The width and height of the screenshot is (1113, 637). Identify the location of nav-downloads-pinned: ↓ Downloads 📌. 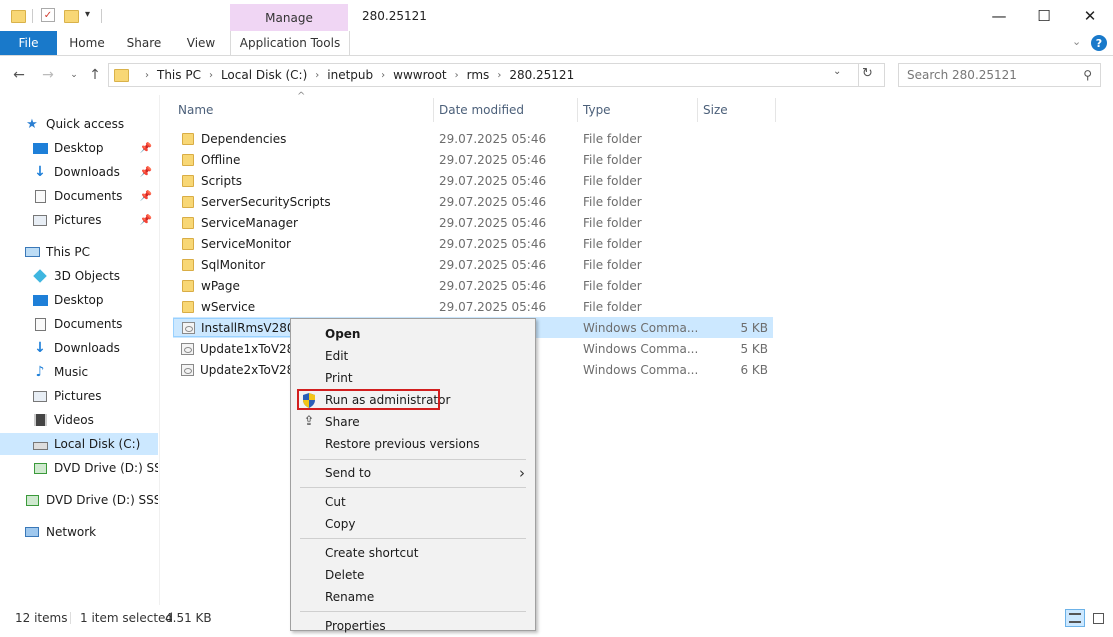
(79, 172).